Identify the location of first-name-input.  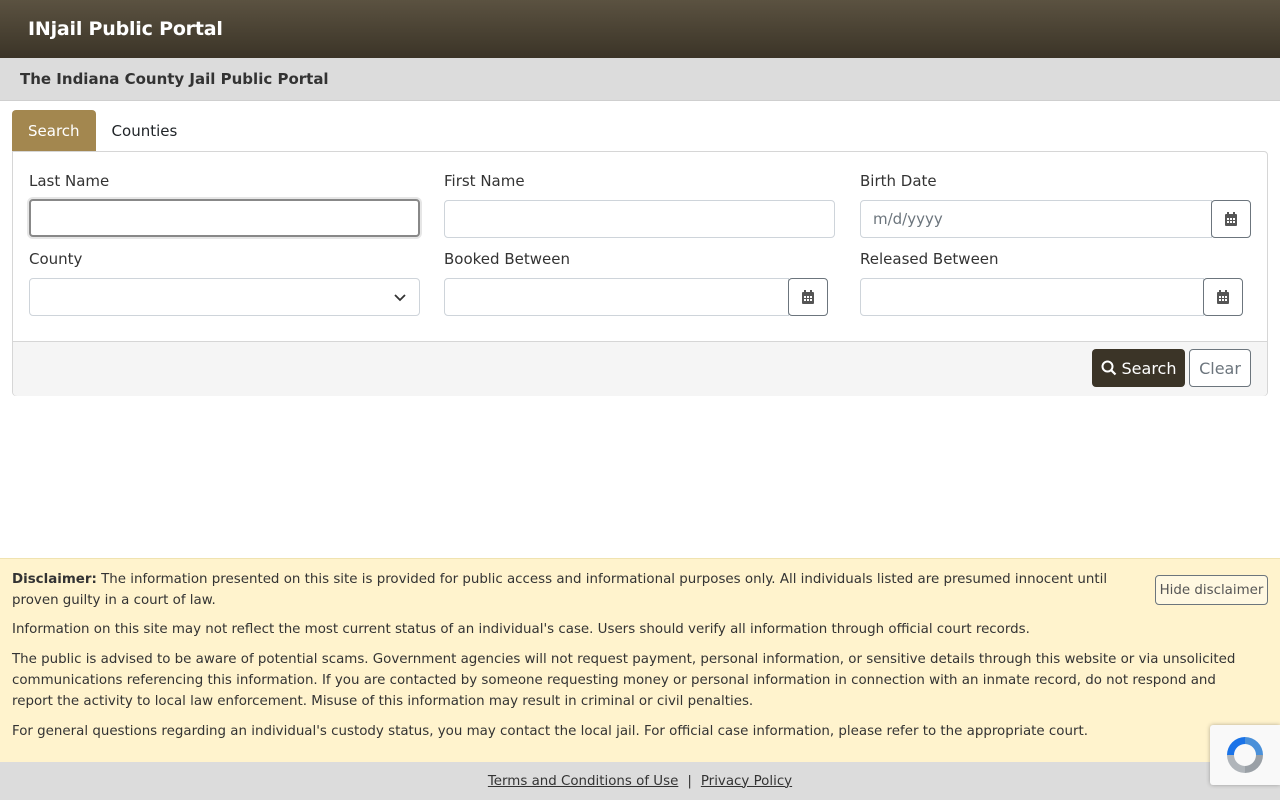
(639, 219).